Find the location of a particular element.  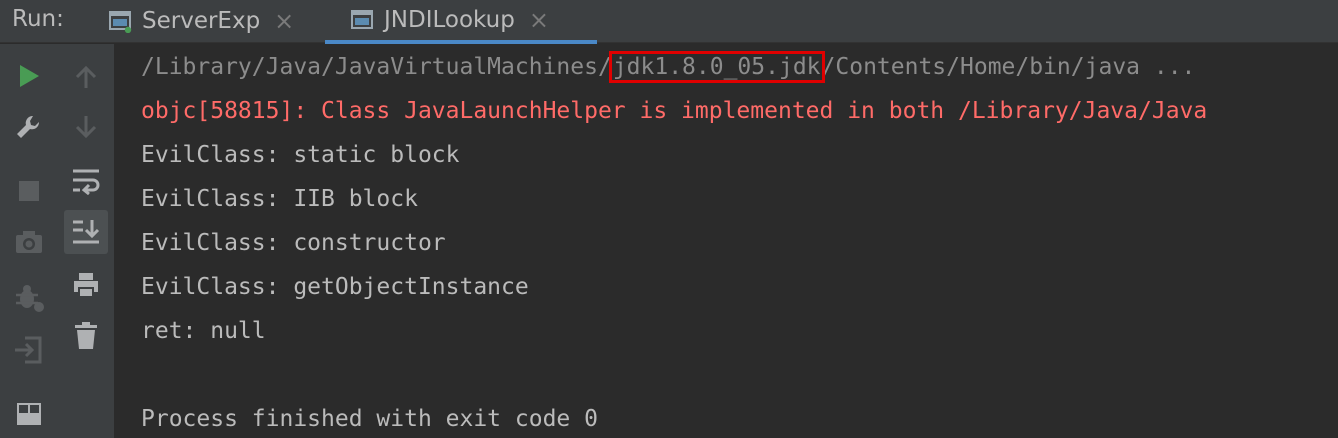

process-finished-line: Process finished with exit code 0 is located at coordinates (369, 419).